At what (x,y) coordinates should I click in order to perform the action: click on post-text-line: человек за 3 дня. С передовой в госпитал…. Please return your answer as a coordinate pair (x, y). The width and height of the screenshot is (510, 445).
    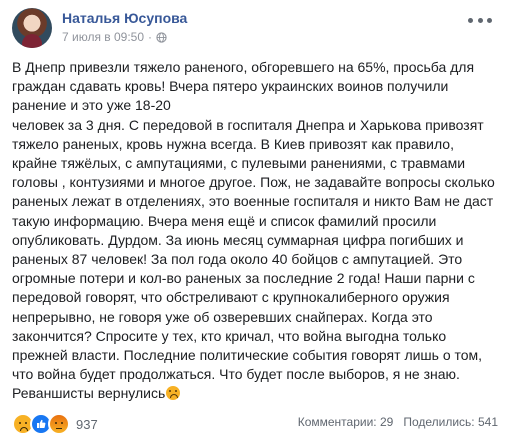
    Looking at the image, I should click on (248, 124).